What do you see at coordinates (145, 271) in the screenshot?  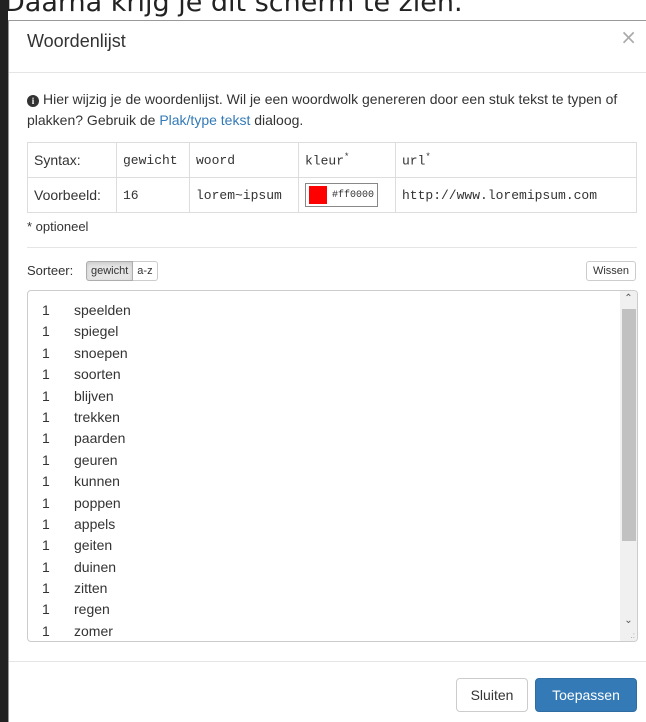 I see `sort-az-button: a-z` at bounding box center [145, 271].